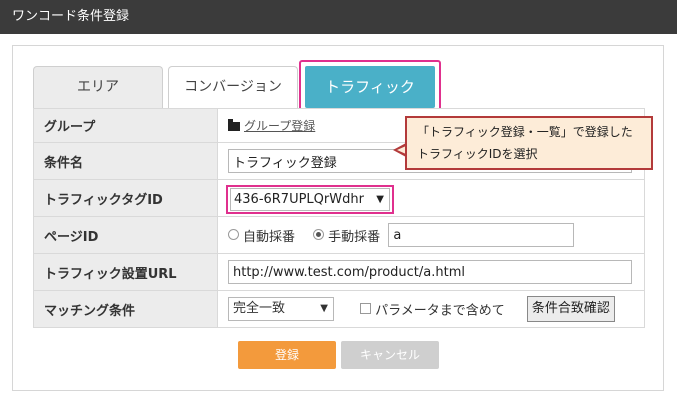  I want to click on condition-name-label: 条件名, so click(125, 161).